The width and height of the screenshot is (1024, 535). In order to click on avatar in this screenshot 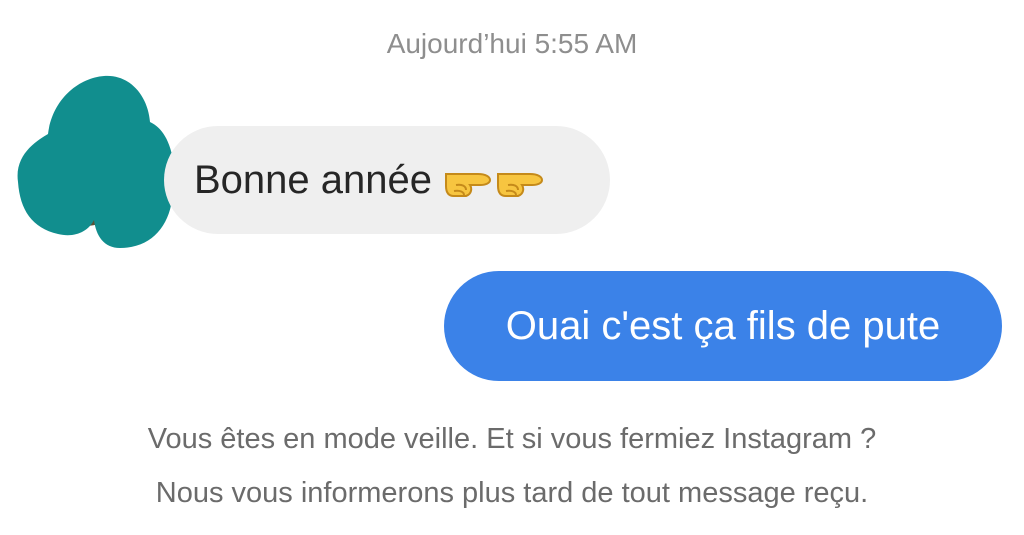, I will do `click(93, 161)`.